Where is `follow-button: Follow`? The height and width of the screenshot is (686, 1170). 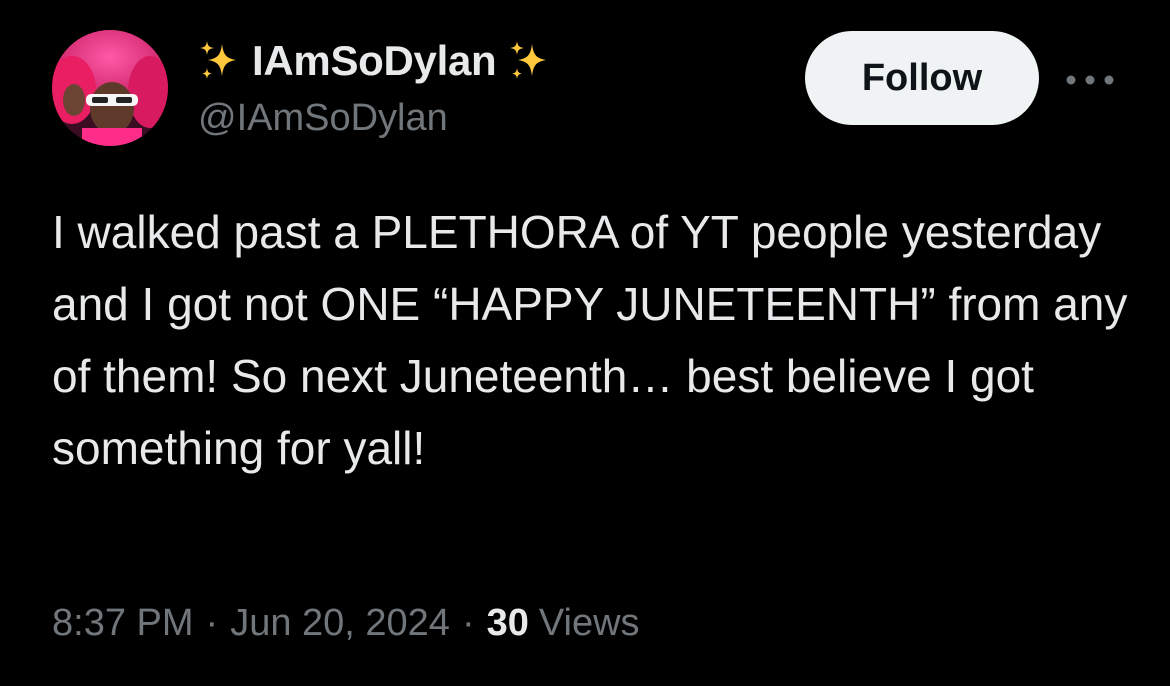 follow-button: Follow is located at coordinates (922, 78).